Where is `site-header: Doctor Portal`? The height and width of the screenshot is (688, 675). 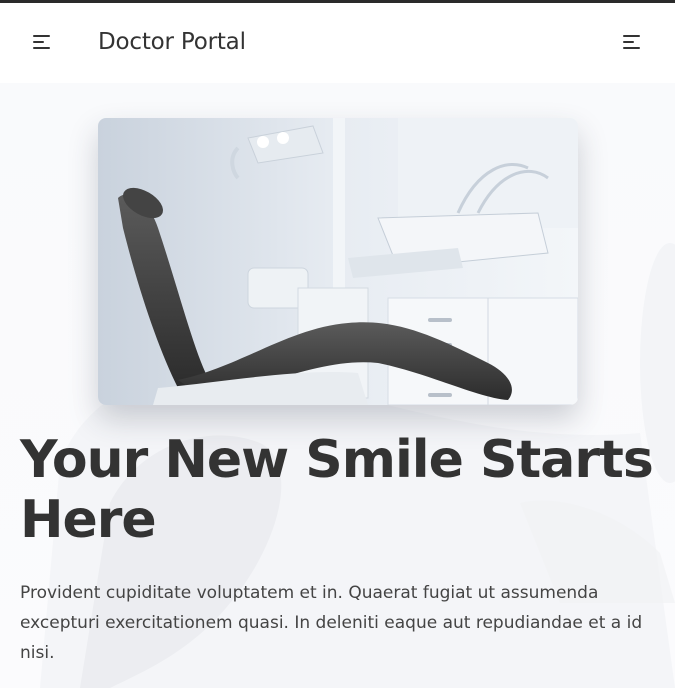 site-header: Doctor Portal is located at coordinates (337, 43).